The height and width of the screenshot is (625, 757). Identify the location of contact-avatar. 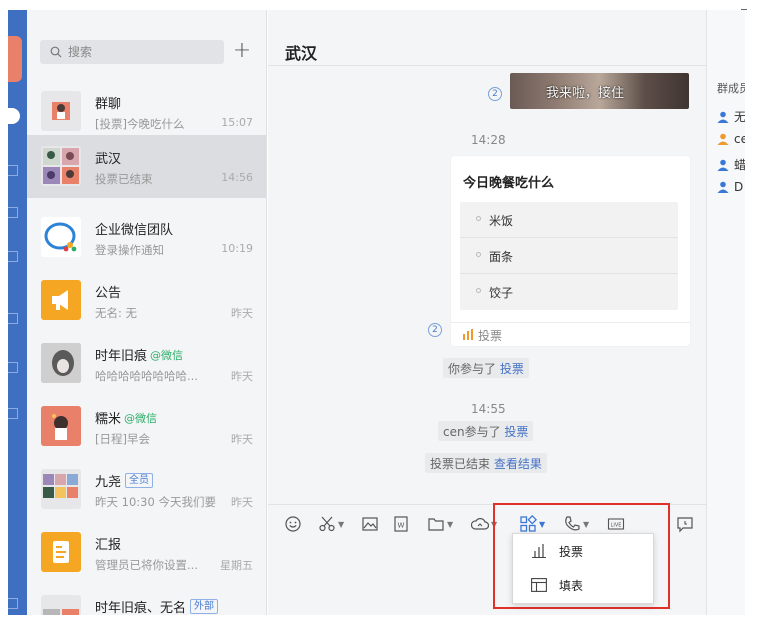
(61, 363).